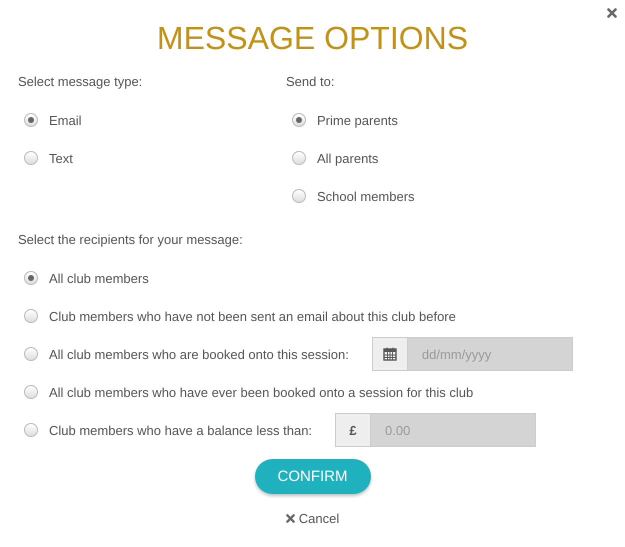 The width and height of the screenshot is (625, 547). I want to click on close-icon, so click(290, 518).